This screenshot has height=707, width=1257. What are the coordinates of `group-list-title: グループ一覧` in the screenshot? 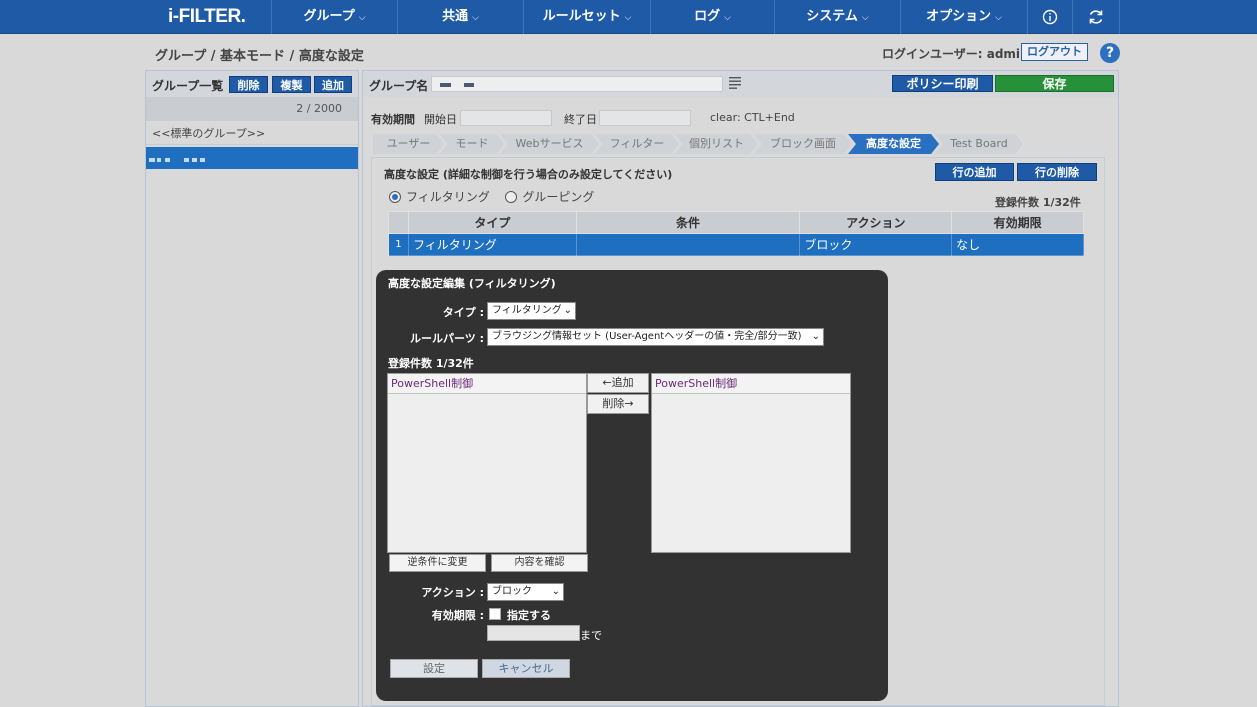 It's located at (188, 86).